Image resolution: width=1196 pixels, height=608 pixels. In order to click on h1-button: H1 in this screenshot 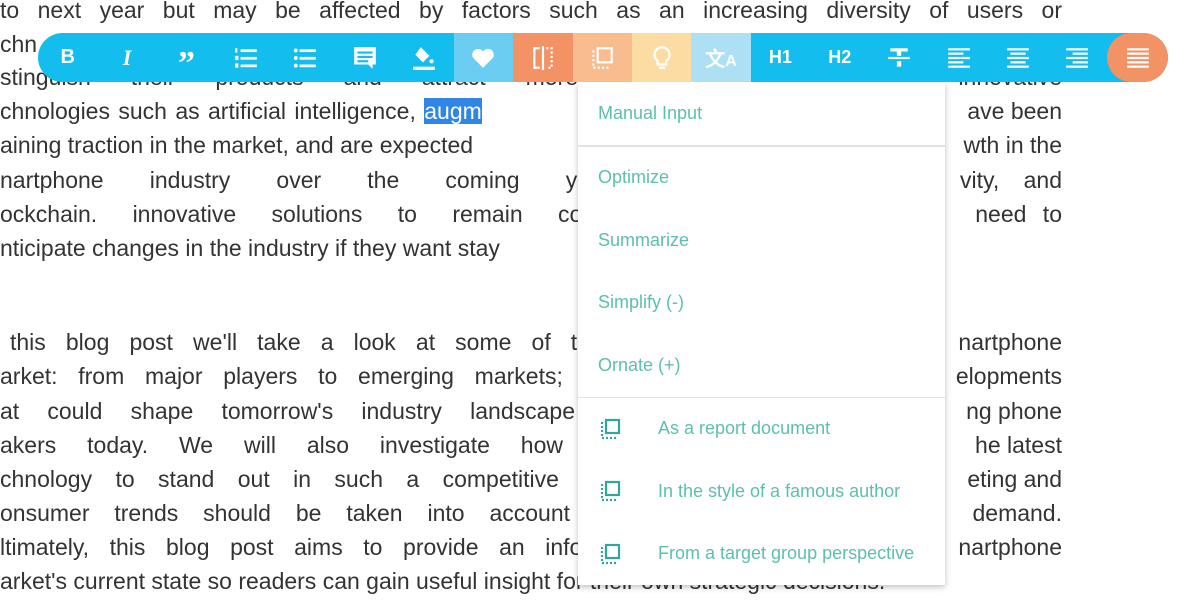, I will do `click(780, 57)`.